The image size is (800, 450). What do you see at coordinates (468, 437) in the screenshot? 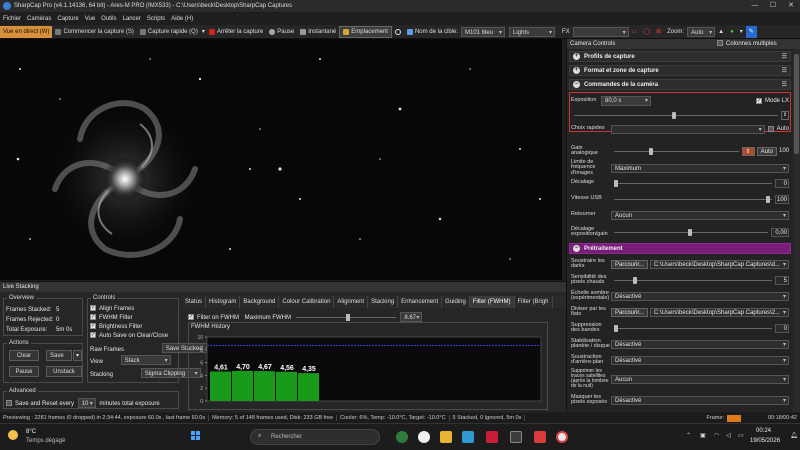
I see `app-icon-blue` at bounding box center [468, 437].